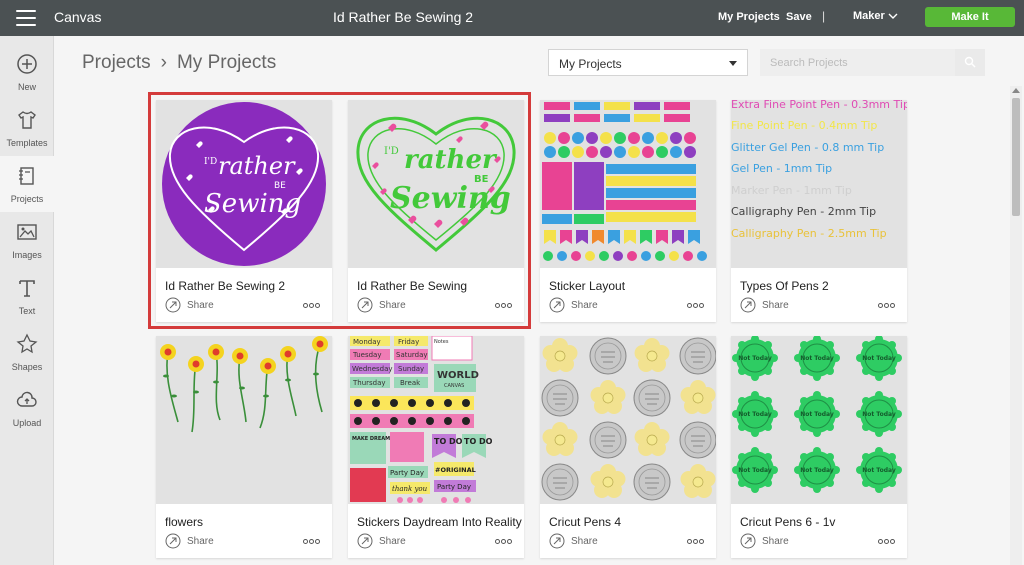 The height and width of the screenshot is (565, 1024). I want to click on project-card: flowers Share, so click(244, 447).